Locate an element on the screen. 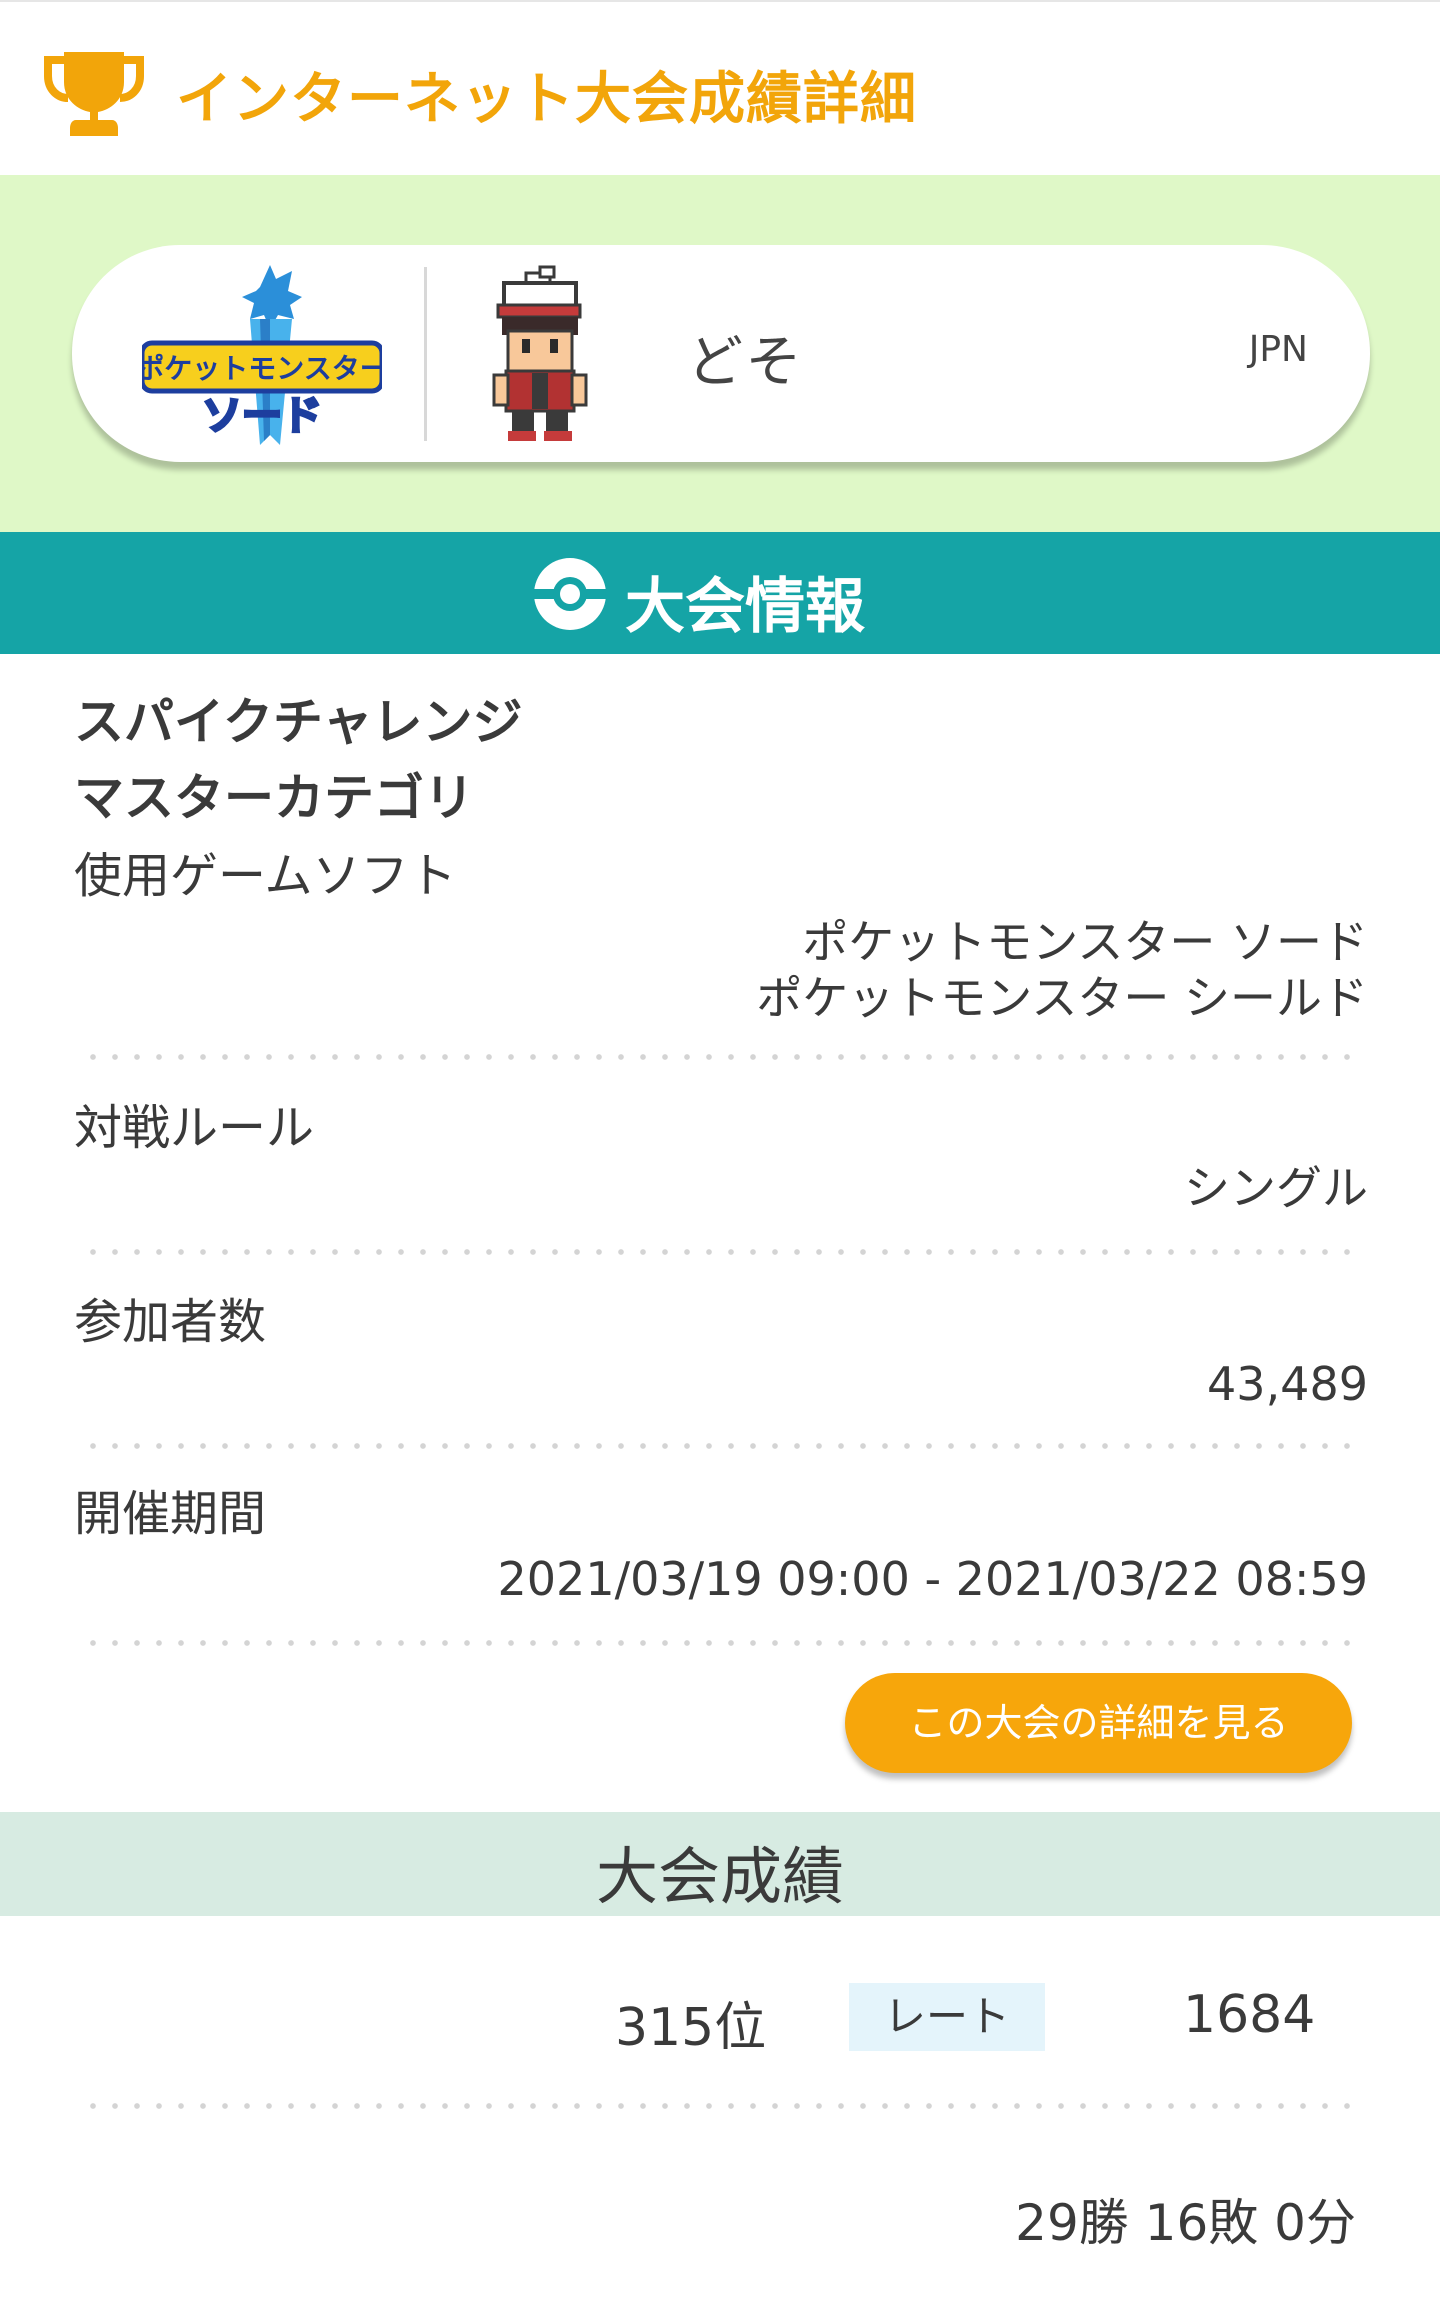 Image resolution: width=1440 pixels, height=2310 pixels. game-software-label: 使用ゲームソフト is located at coordinates (265, 876).